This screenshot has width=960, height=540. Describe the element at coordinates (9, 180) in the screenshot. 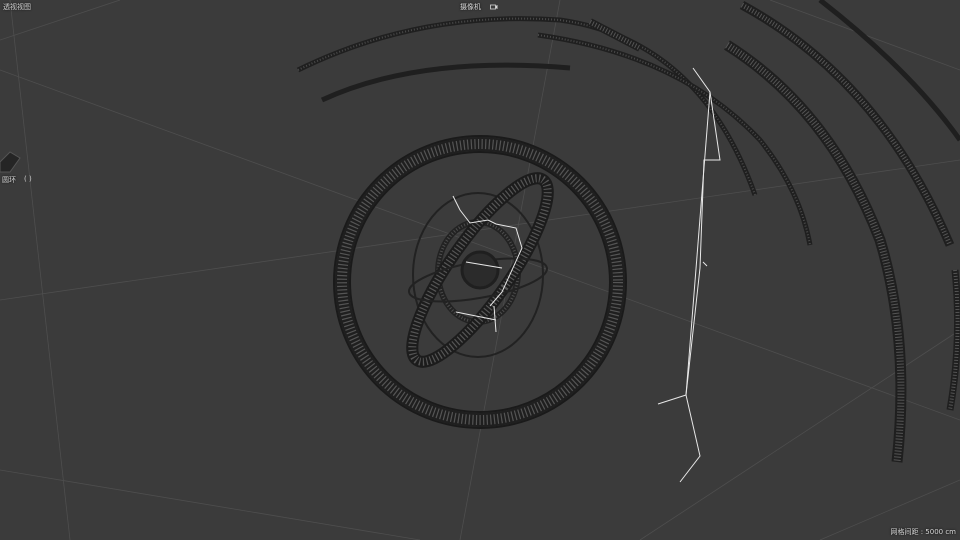

I see `selected-object-label: 圆环` at that location.